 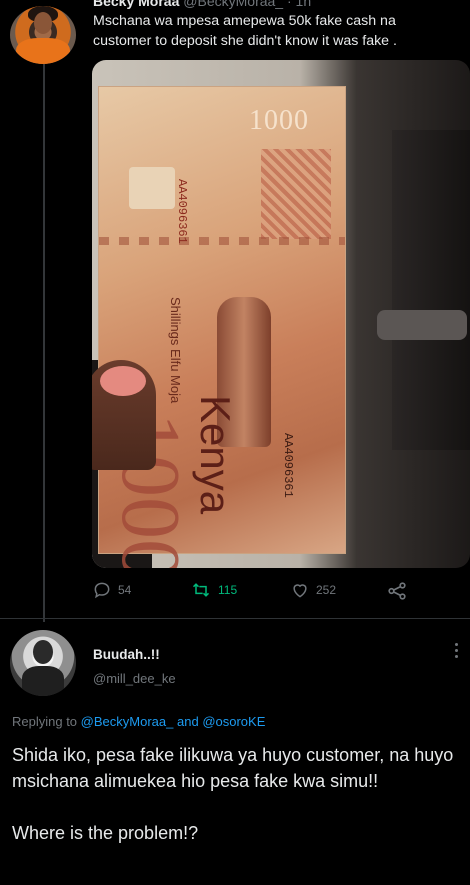 I want to click on avatar-body, so click(x=43, y=681).